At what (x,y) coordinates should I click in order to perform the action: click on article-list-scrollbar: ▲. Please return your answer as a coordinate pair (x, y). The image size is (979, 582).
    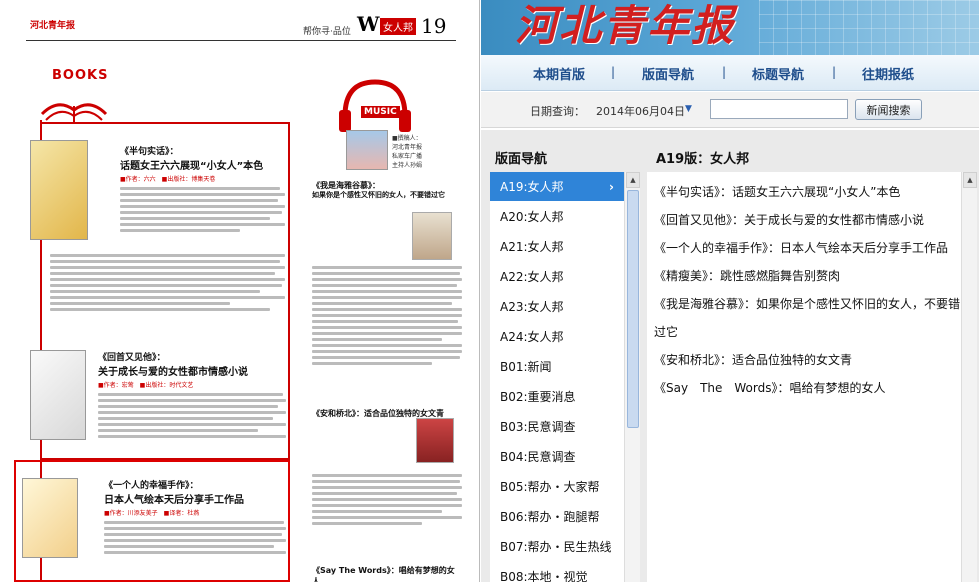
    Looking at the image, I should click on (969, 377).